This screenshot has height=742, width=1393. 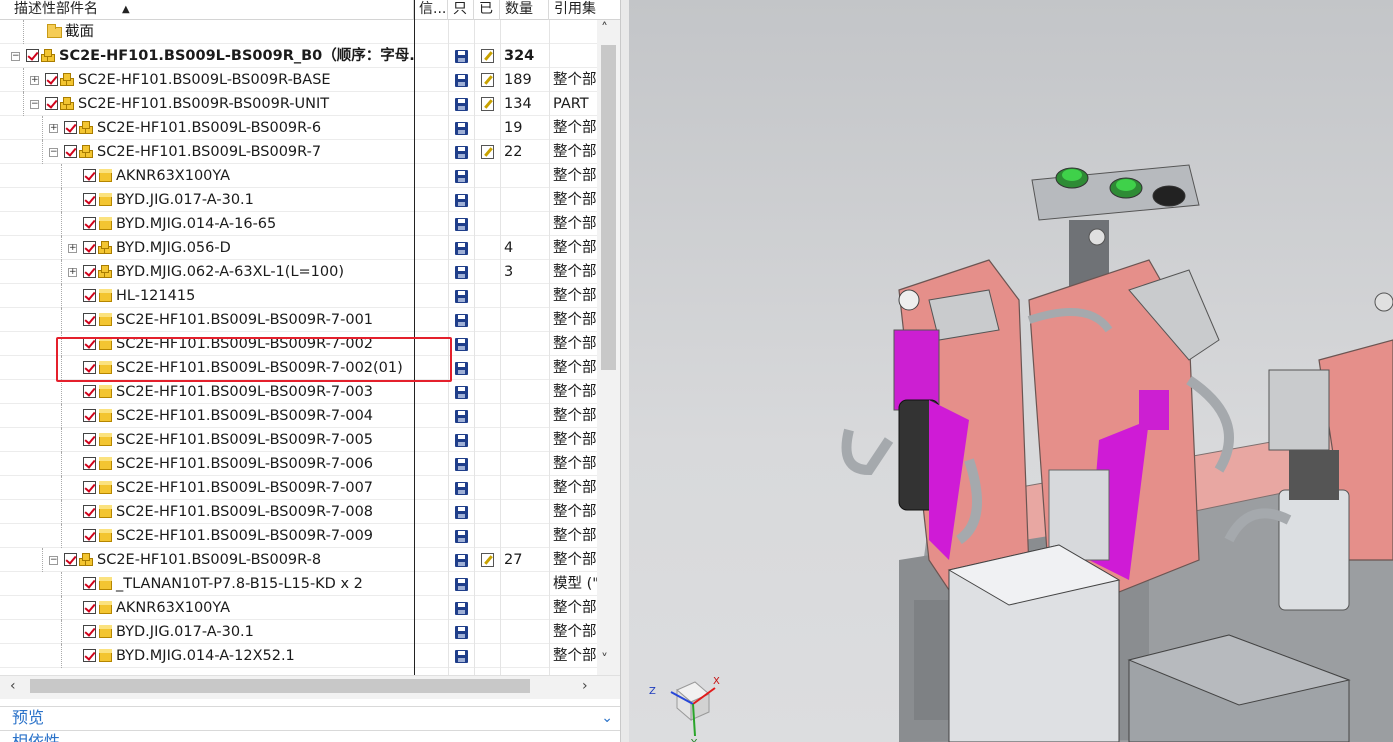 What do you see at coordinates (207, 152) in the screenshot?
I see `tree-node: − SC2E-HF101.BS009L-BS009R-7` at bounding box center [207, 152].